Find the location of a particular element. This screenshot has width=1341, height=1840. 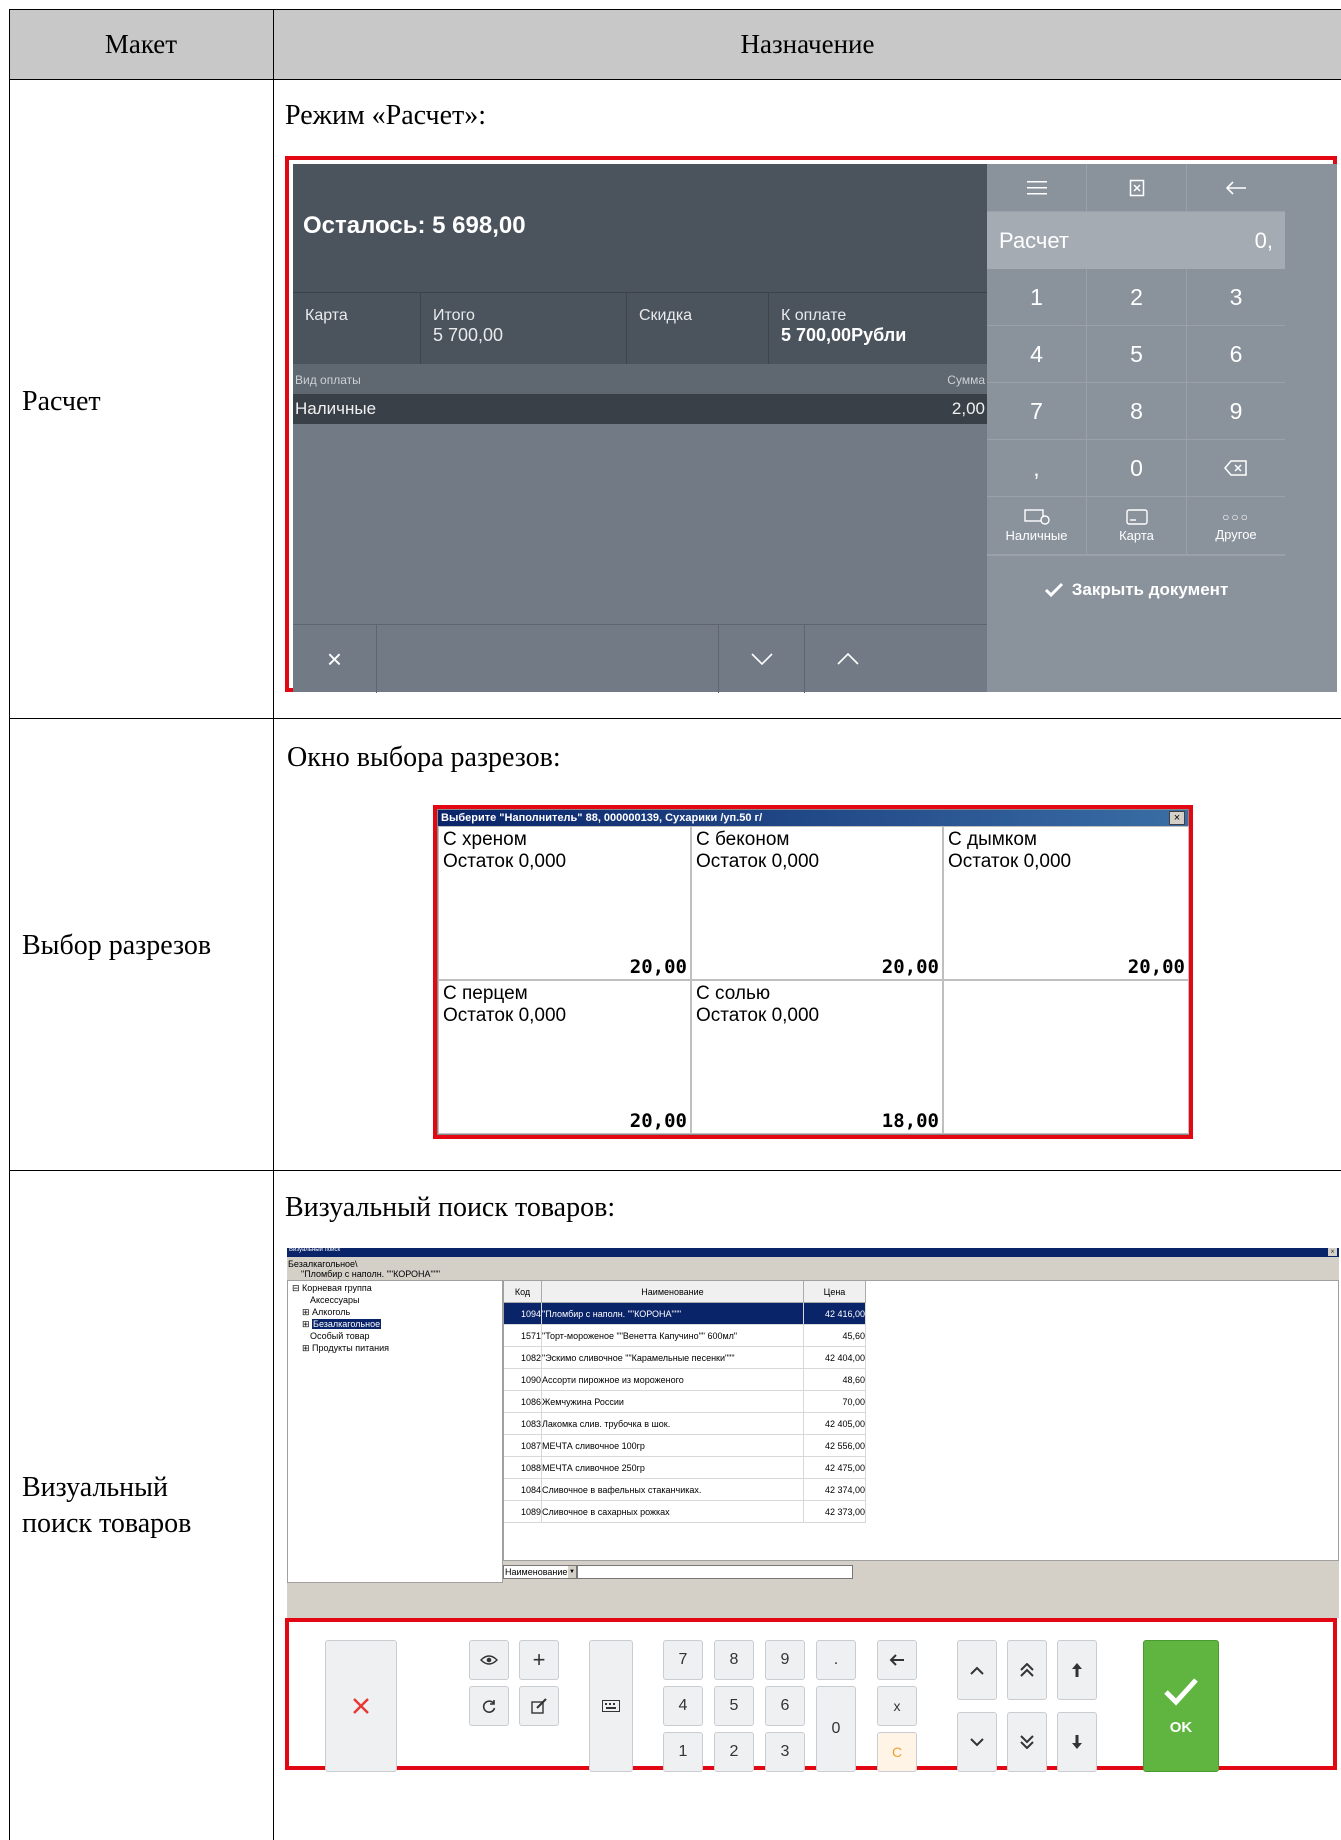

keyboard-button is located at coordinates (611, 1706).